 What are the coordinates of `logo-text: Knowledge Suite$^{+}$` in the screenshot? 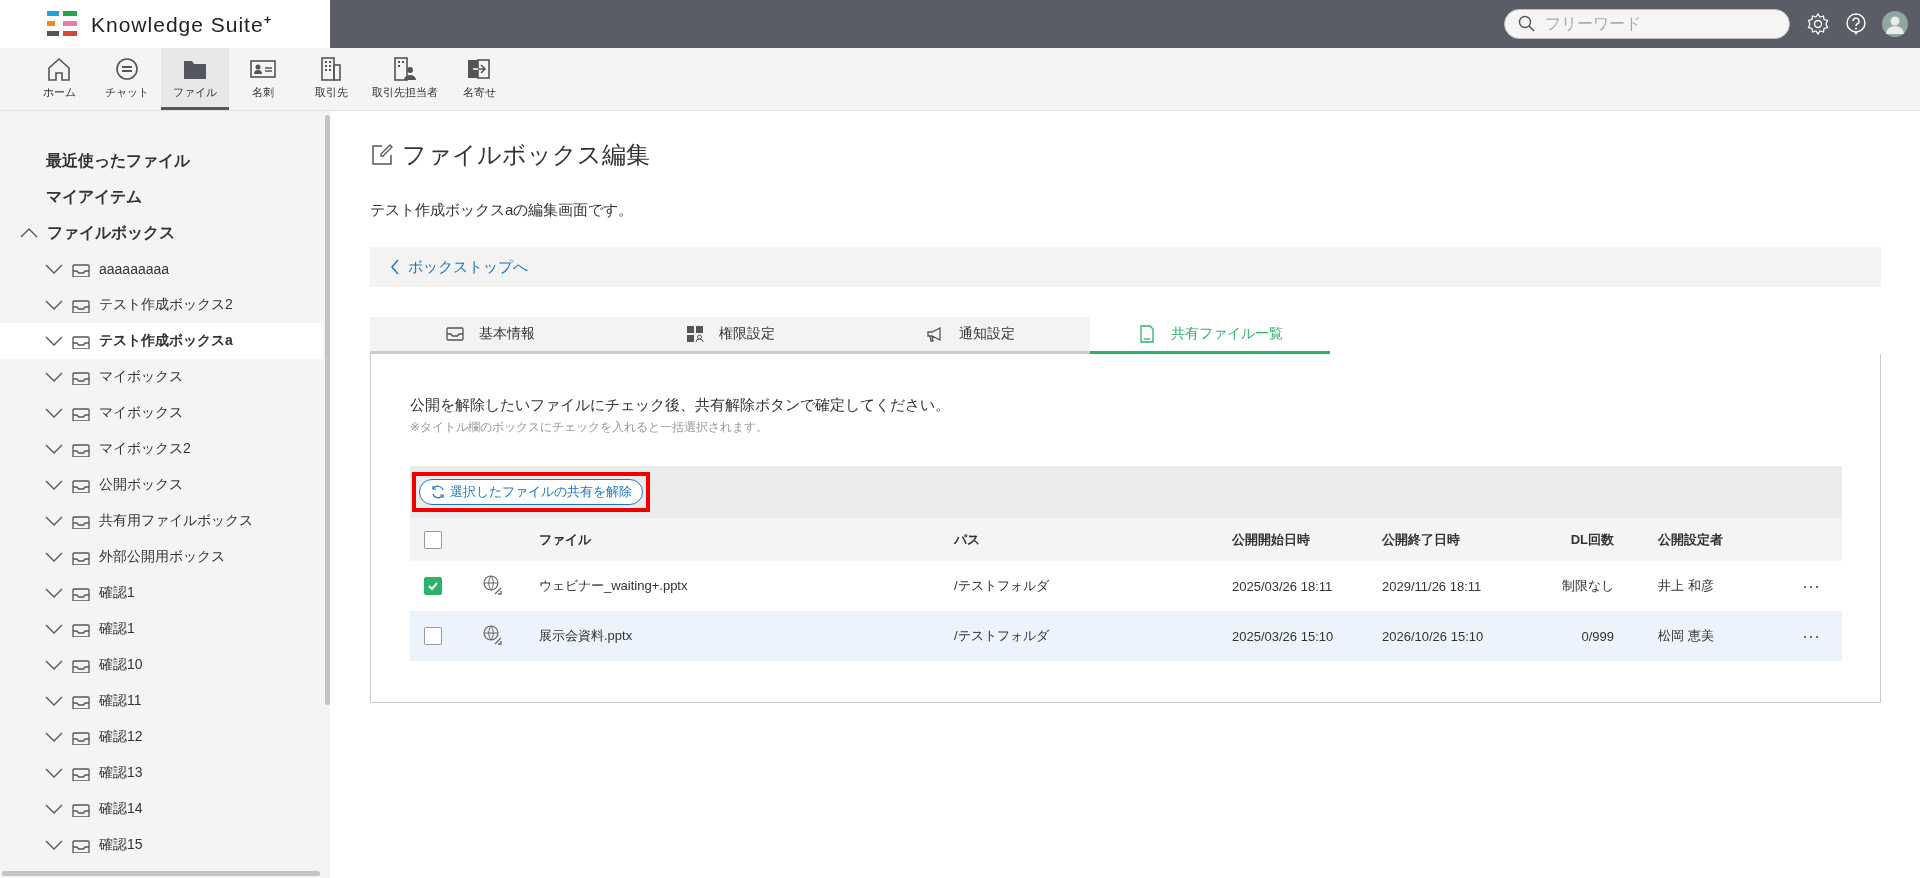 It's located at (182, 24).